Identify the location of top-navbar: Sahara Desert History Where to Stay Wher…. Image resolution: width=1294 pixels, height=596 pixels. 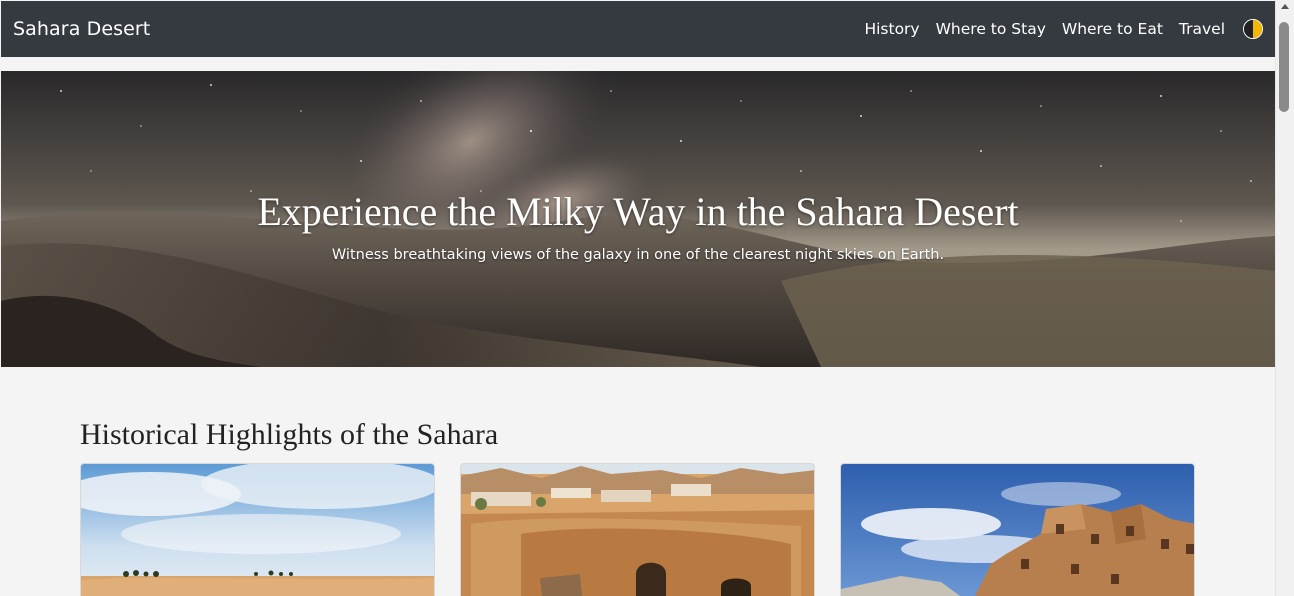
(638, 29).